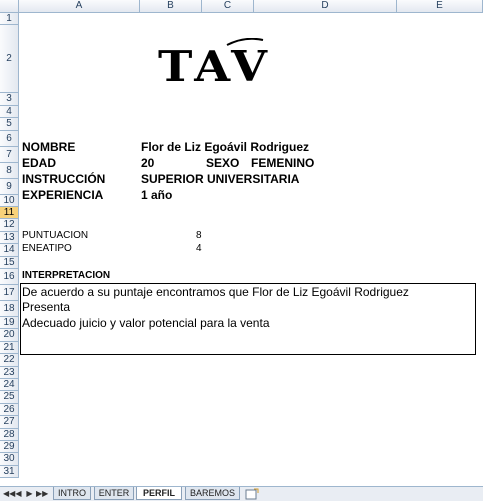  I want to click on row-header-23: 23, so click(9, 372).